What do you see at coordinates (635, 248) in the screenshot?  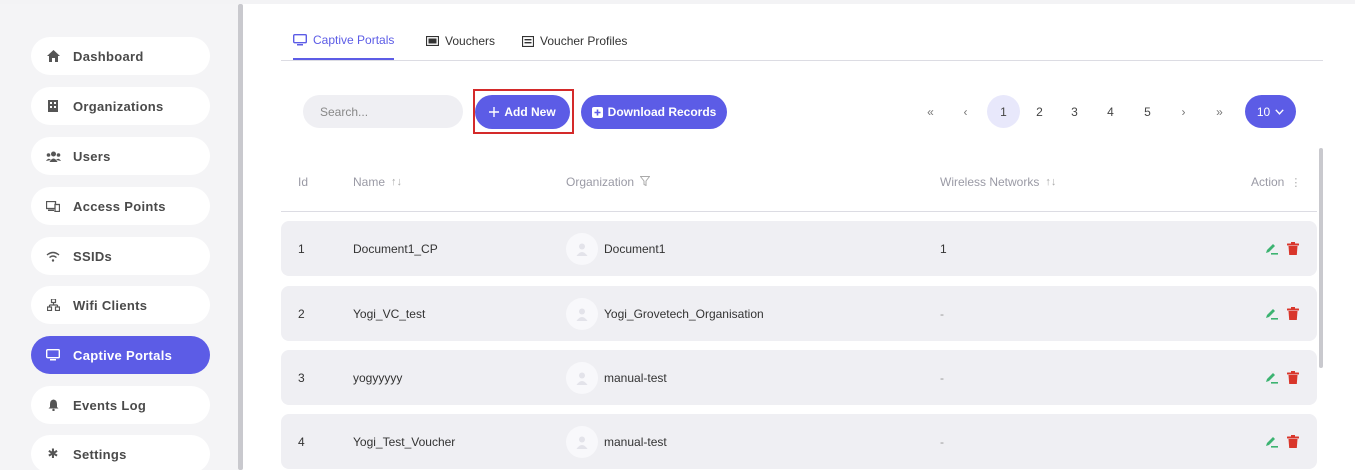 I see `organization-name: Document1` at bounding box center [635, 248].